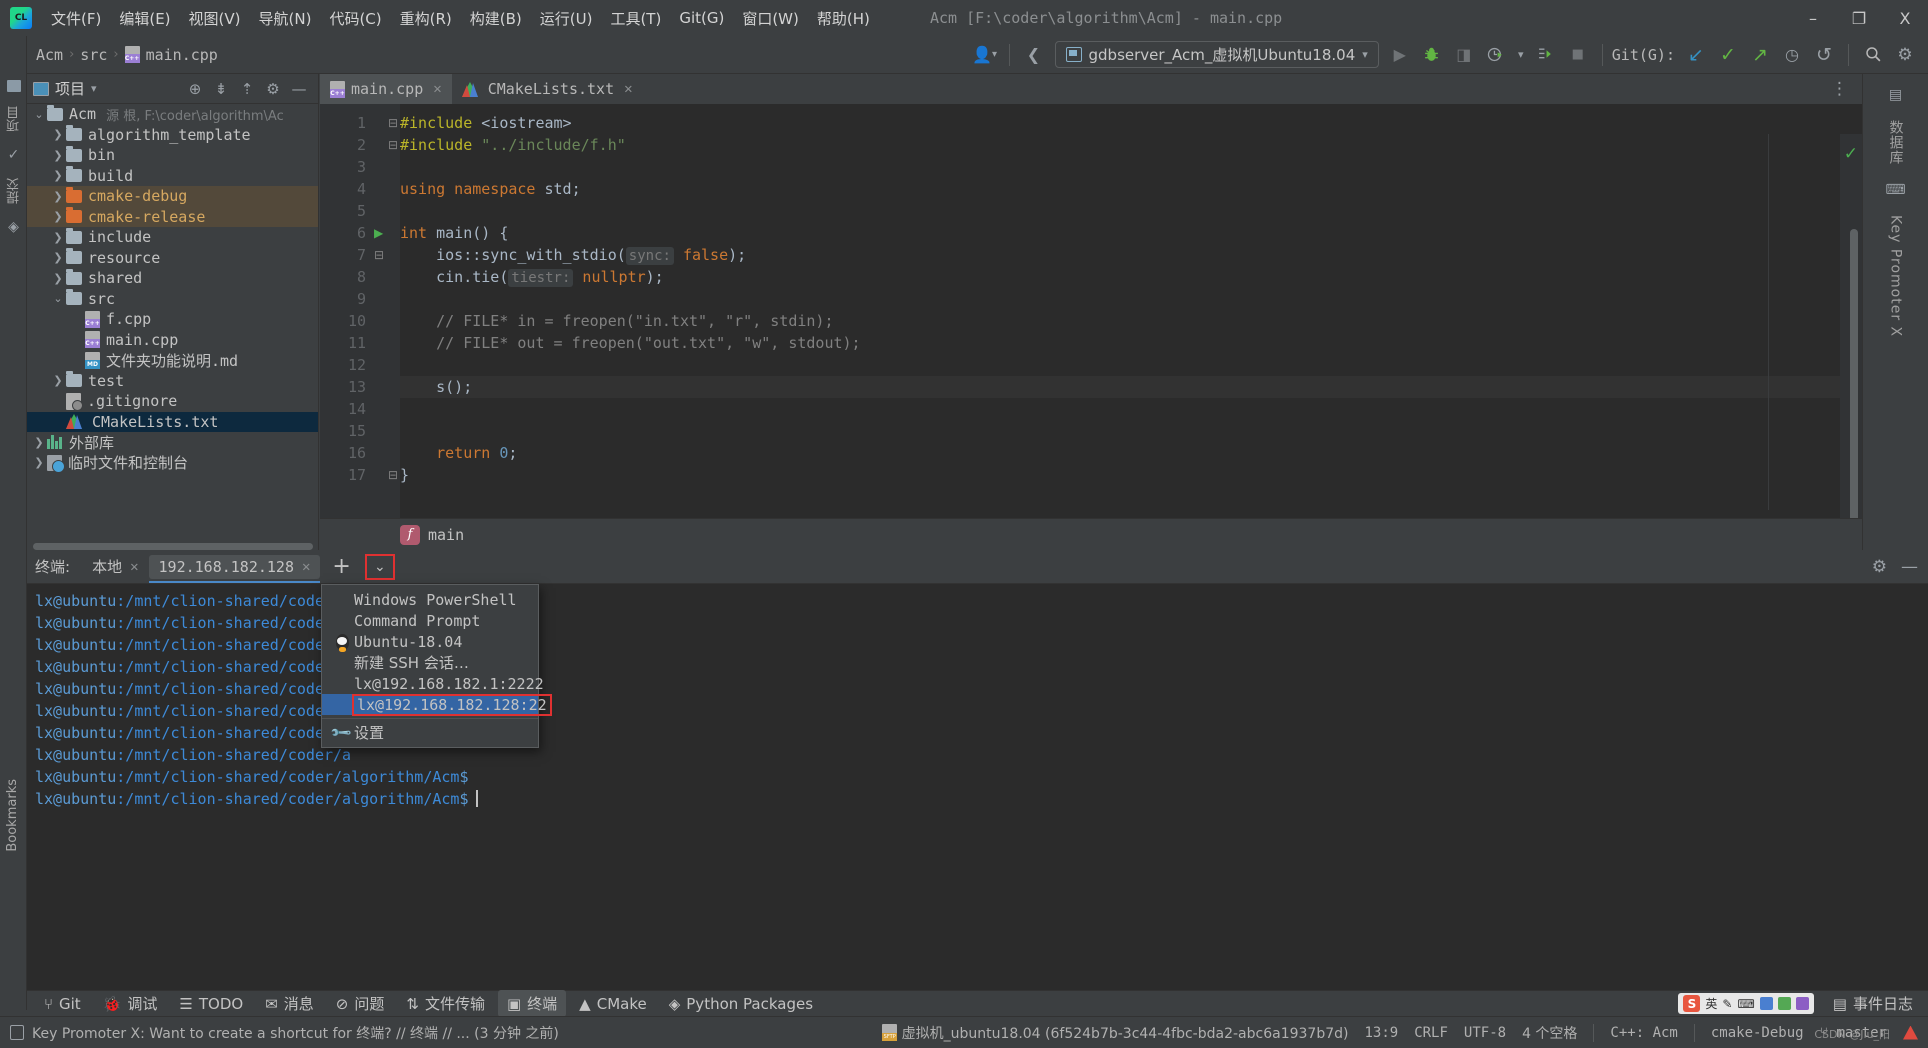 The image size is (1928, 1048). Describe the element at coordinates (770, 18) in the screenshot. I see `menu-window: 窗口(W)` at that location.